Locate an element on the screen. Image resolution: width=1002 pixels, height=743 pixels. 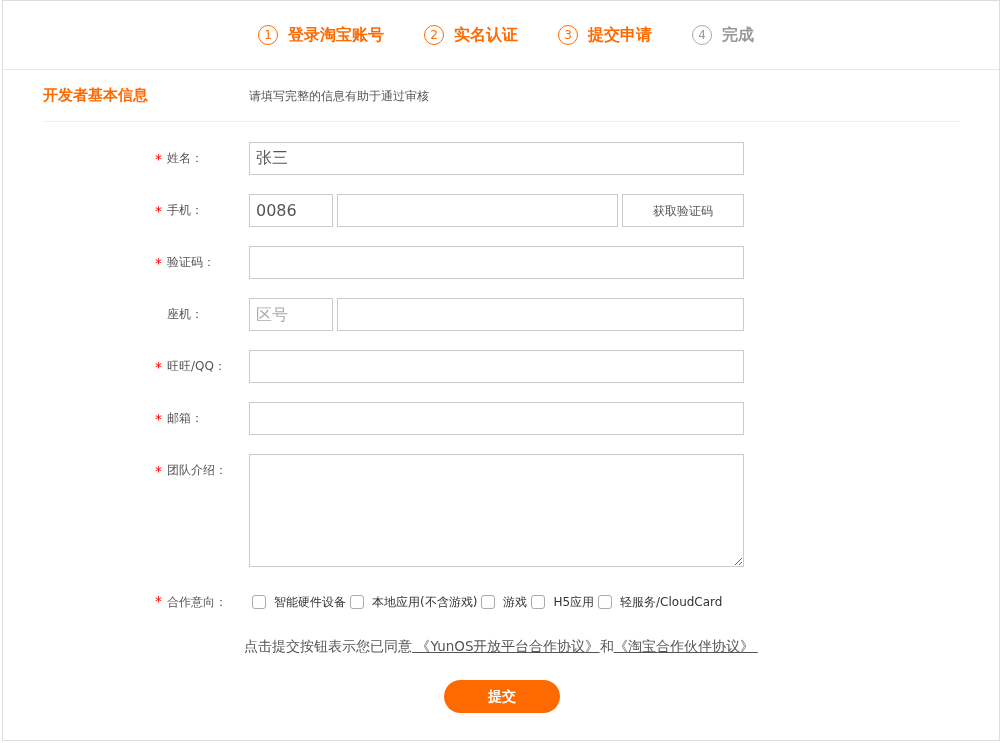
field-label: 姓名： is located at coordinates (185, 158).